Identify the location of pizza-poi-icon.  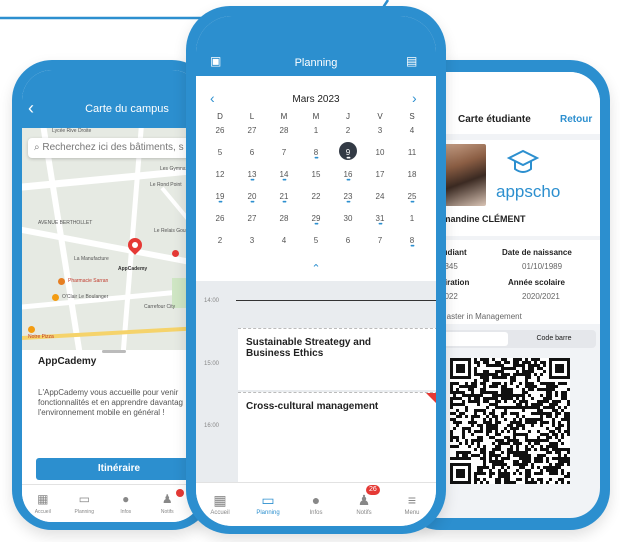
(31, 329).